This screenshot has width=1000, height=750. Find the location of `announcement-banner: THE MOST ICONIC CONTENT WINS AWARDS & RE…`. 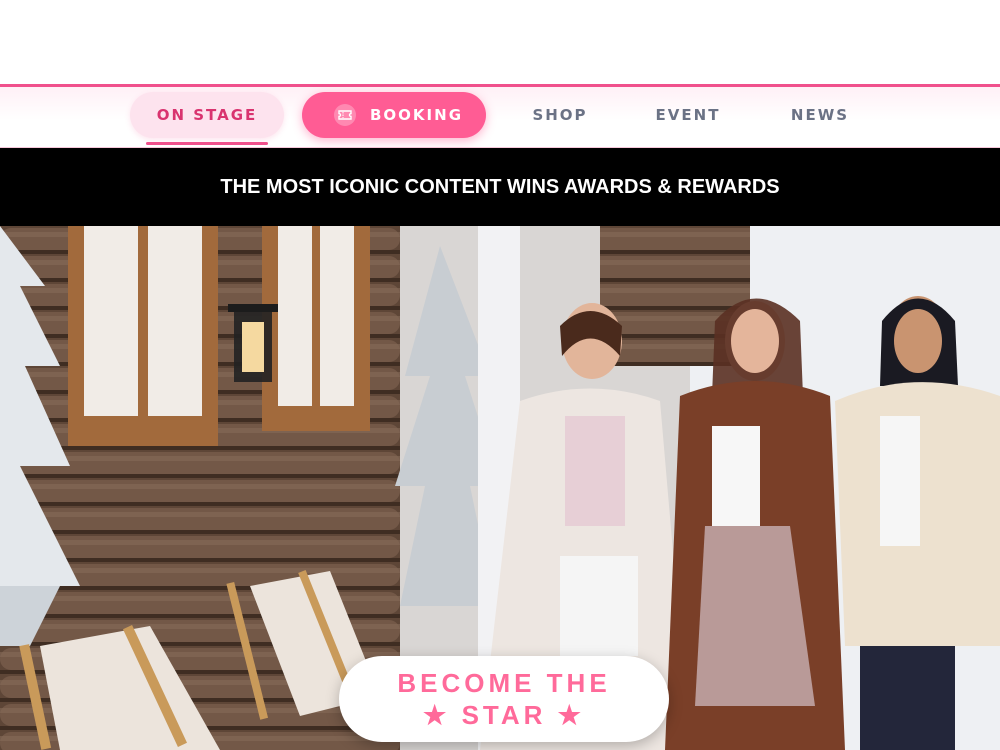

announcement-banner: THE MOST ICONIC CONTENT WINS AWARDS & RE… is located at coordinates (500, 187).